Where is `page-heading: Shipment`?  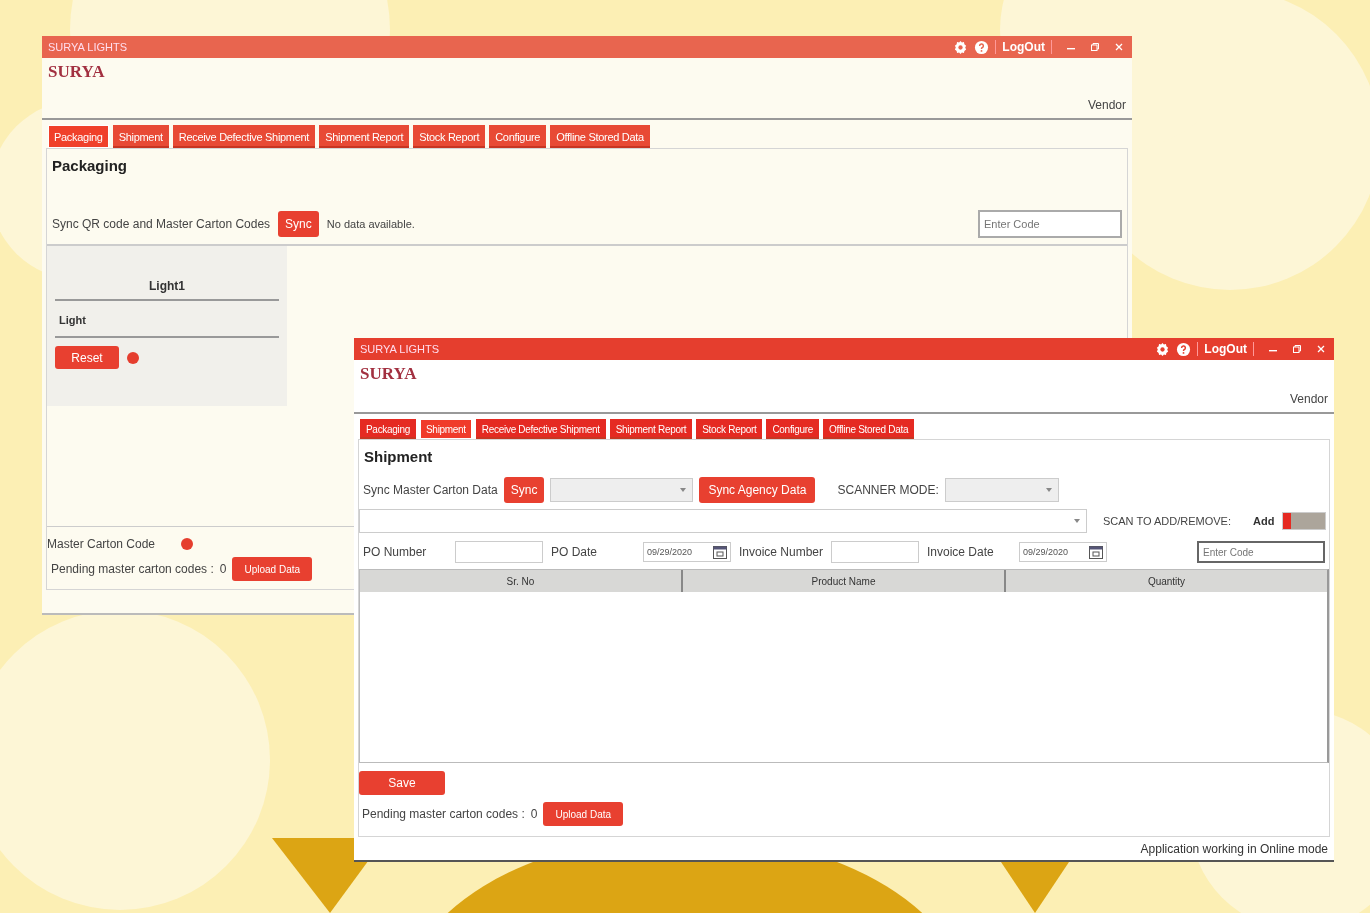 page-heading: Shipment is located at coordinates (398, 456).